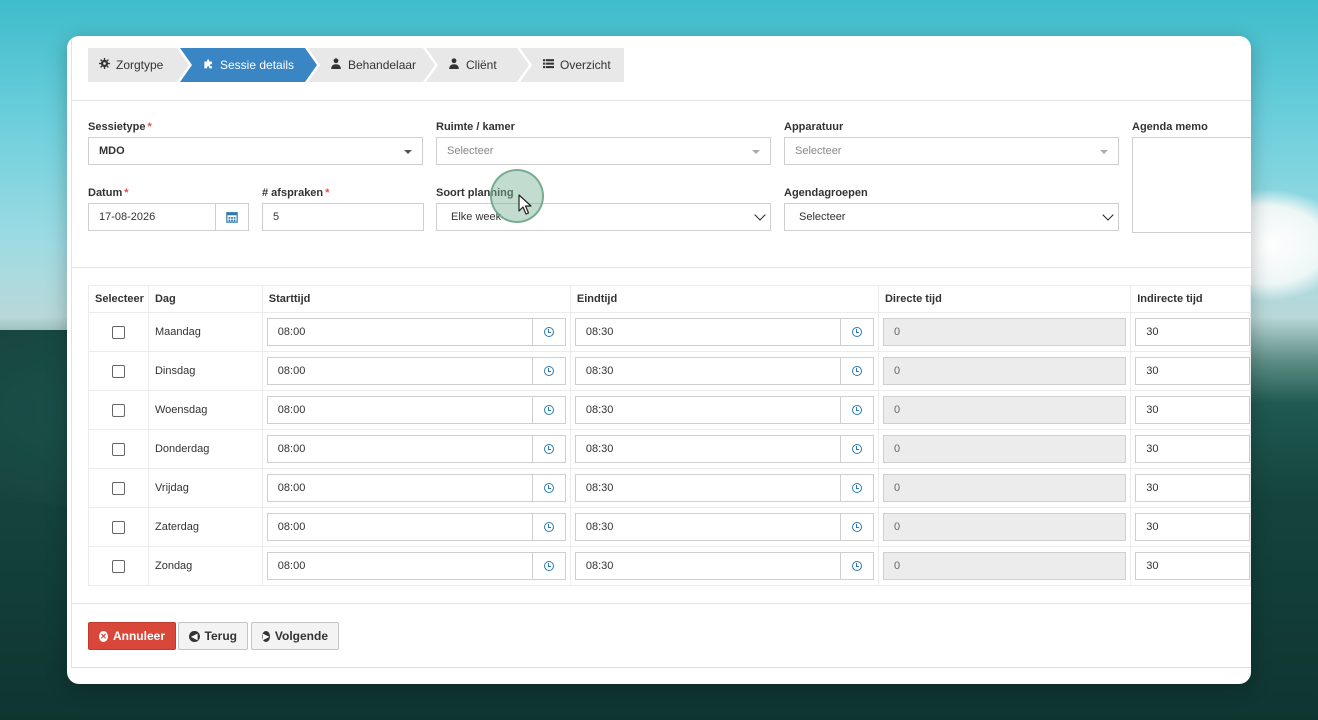 The width and height of the screenshot is (1318, 720). What do you see at coordinates (343, 217) in the screenshot?
I see `afspraken-input: 5` at bounding box center [343, 217].